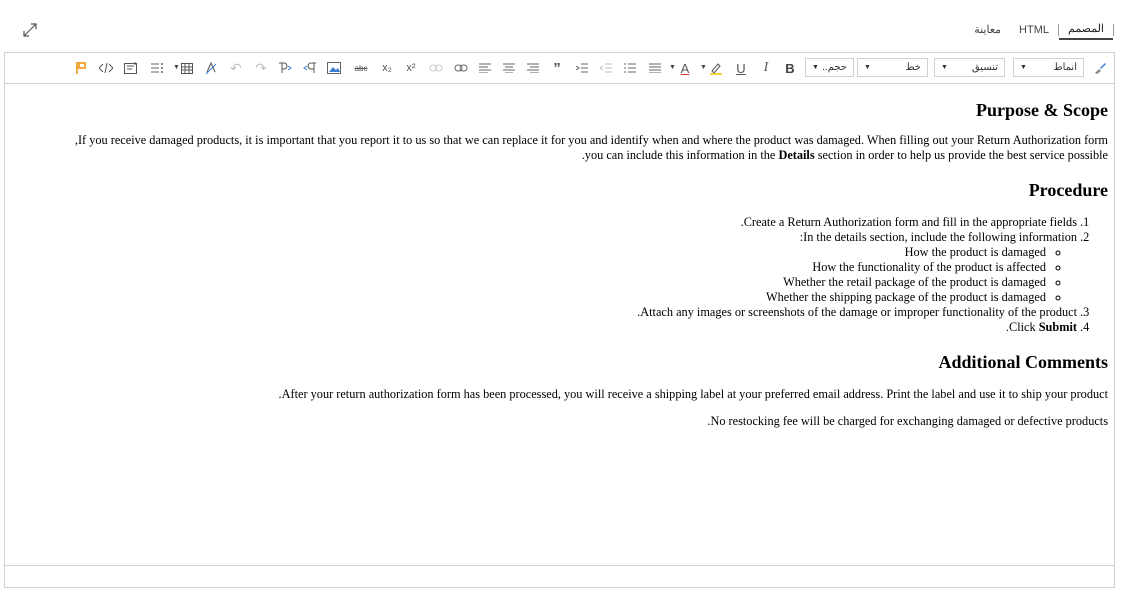 The height and width of the screenshot is (598, 1122). I want to click on decrease-indent-icon, so click(606, 68).